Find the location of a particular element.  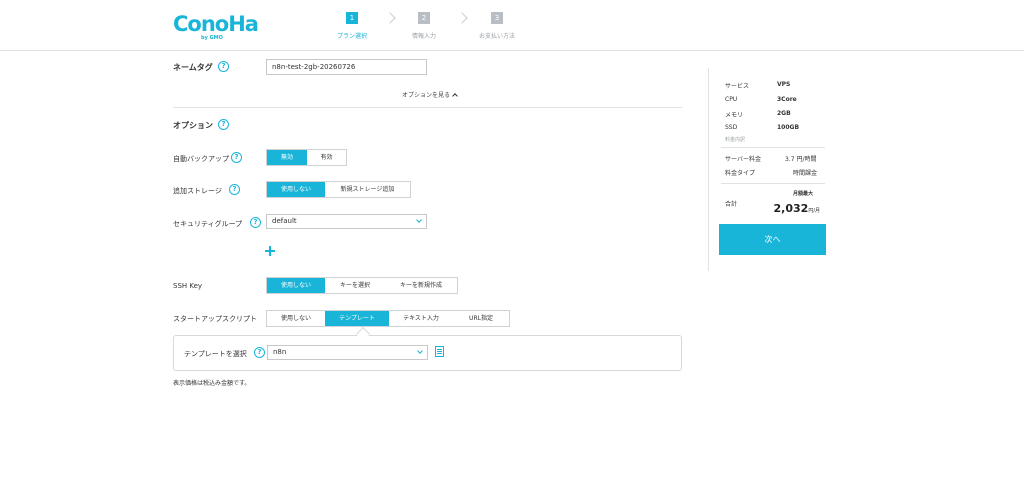

summary-total-amount: 2,032円/月 is located at coordinates (797, 208).